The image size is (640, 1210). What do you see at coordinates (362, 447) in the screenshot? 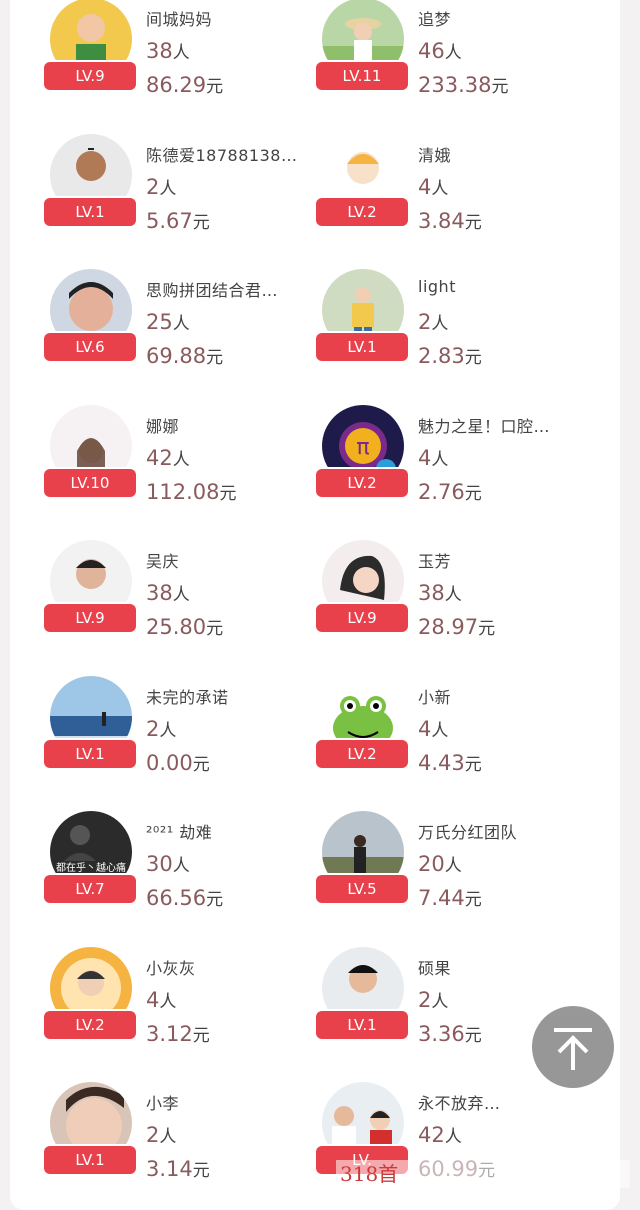
I see `svg-text: π` at bounding box center [362, 447].